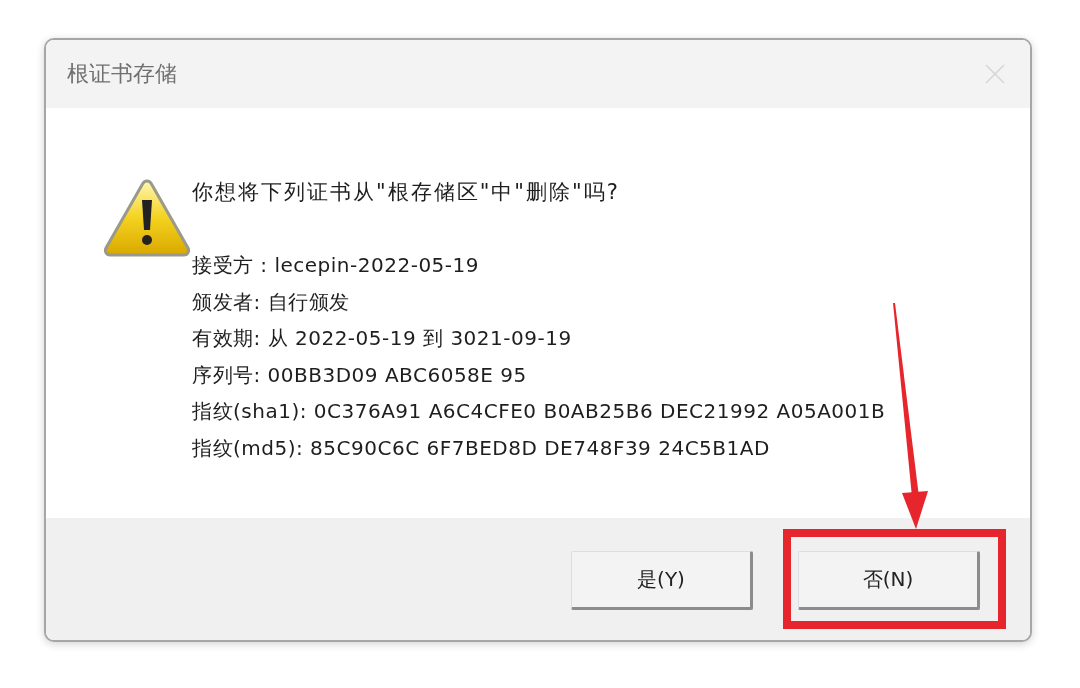  I want to click on detail-line: 接受方 : lecepin-2022-05-19, so click(336, 265).